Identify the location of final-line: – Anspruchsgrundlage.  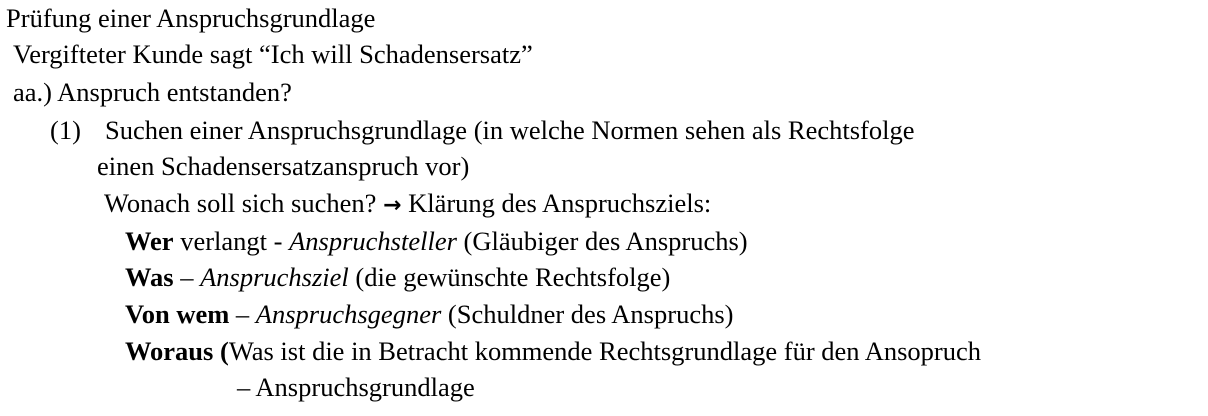
(356, 387).